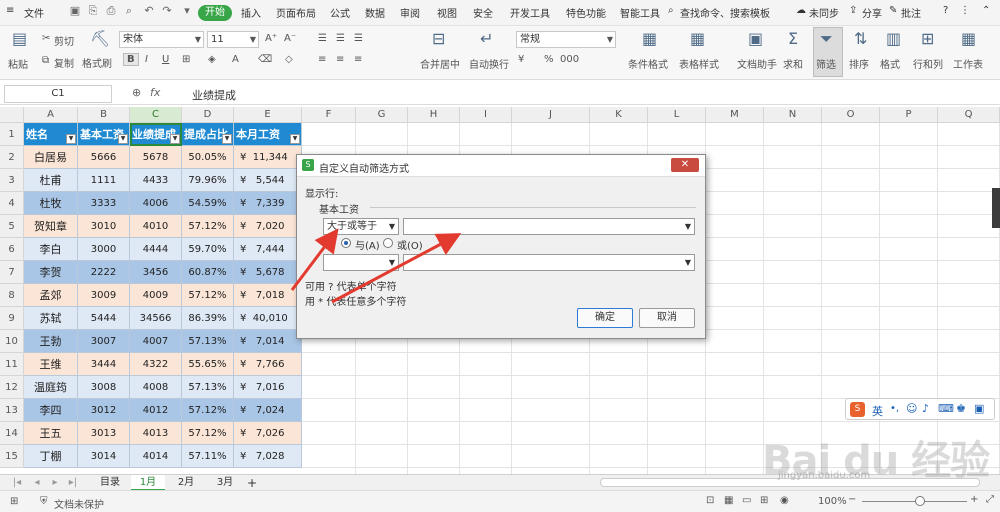  I want to click on row-header: 1, so click(12, 134).